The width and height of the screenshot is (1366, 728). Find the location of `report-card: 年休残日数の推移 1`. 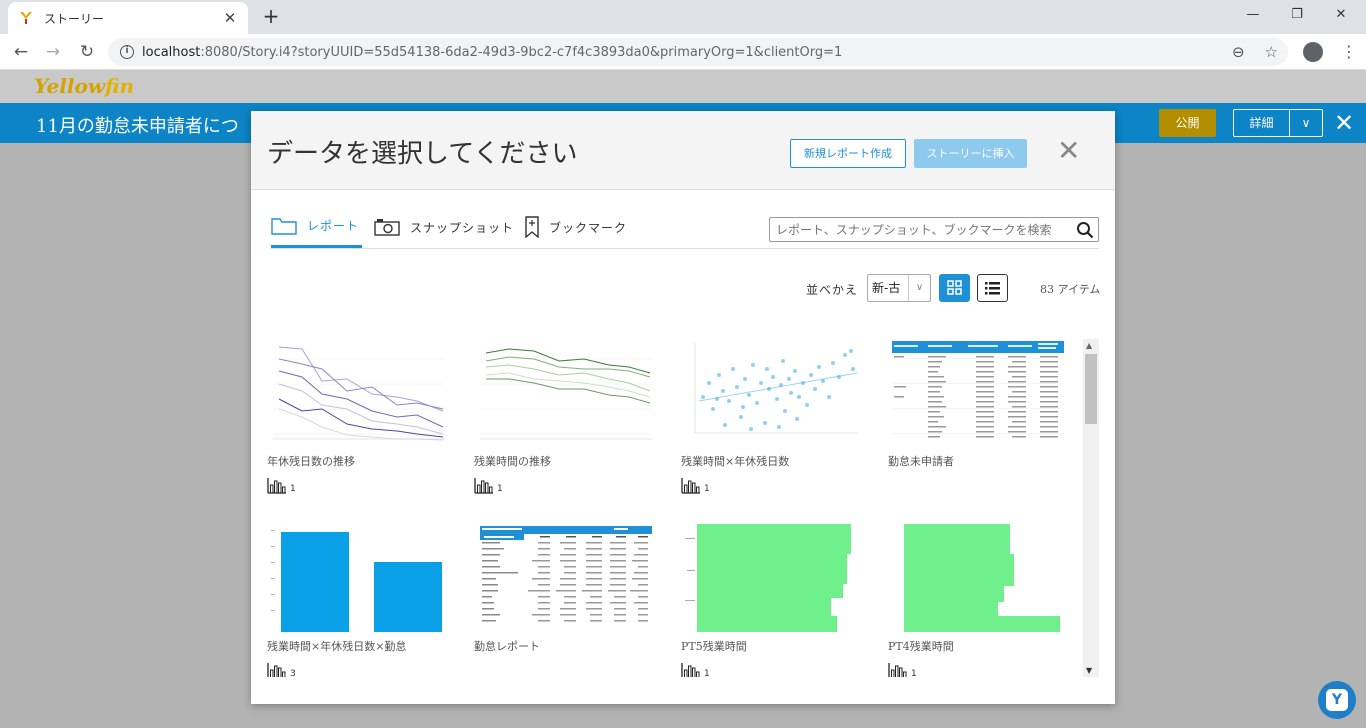

report-card: 年休残日数の推移 1 is located at coordinates (357, 416).